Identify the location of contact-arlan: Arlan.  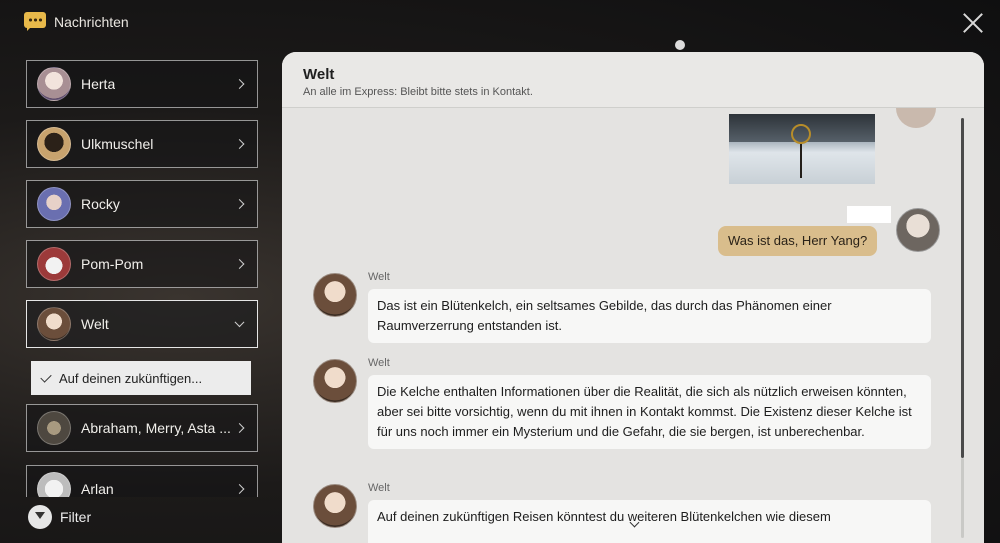
(142, 481).